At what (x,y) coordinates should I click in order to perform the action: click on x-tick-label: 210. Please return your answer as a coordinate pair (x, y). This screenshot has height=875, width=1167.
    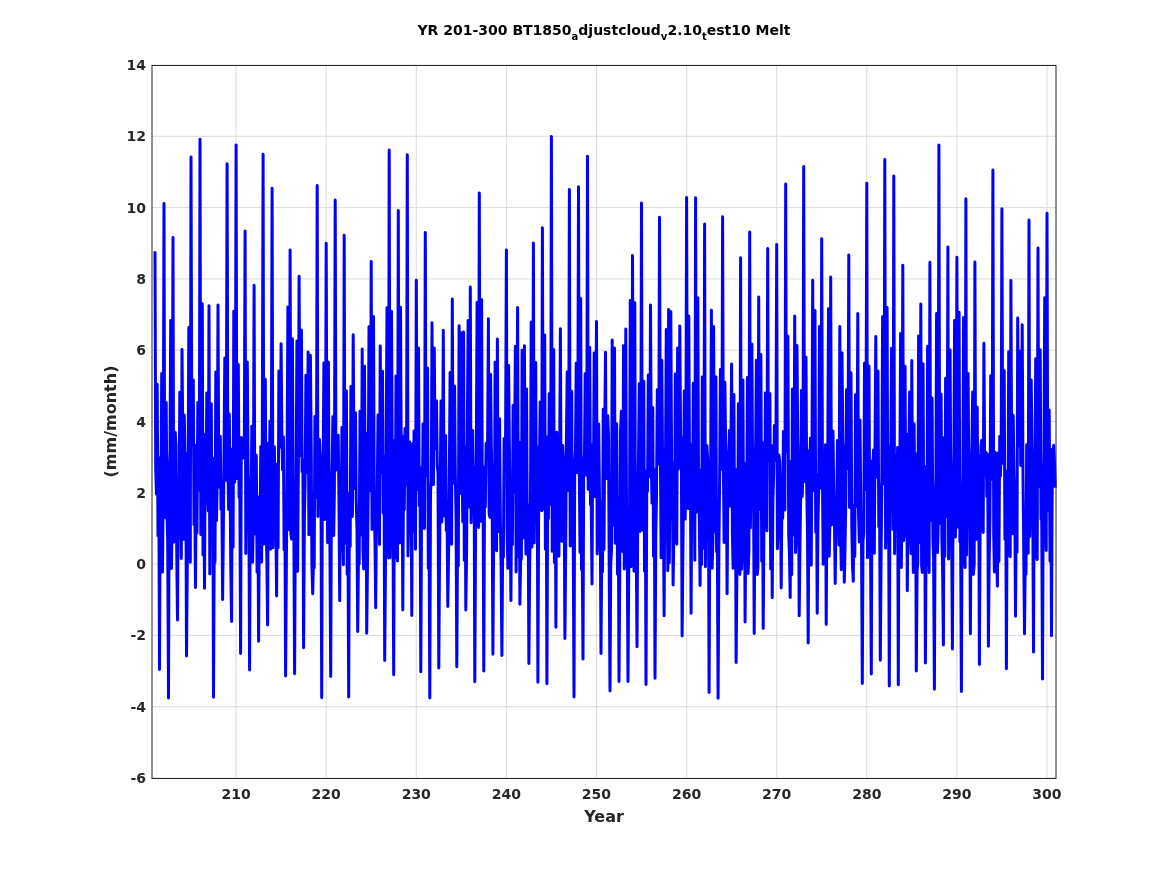
    Looking at the image, I should click on (236, 794).